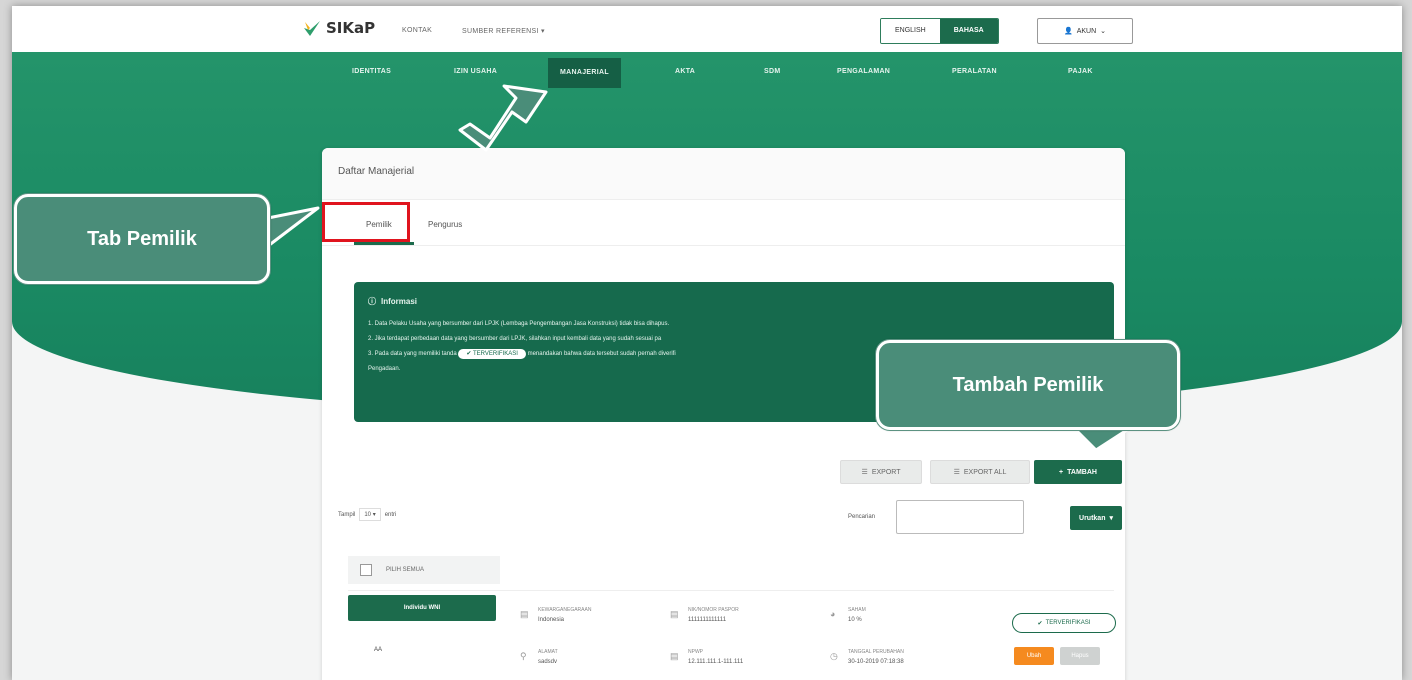 Image resolution: width=1412 pixels, height=680 pixels. Describe the element at coordinates (1102, 439) in the screenshot. I see `callout-tail-tambah` at that location.